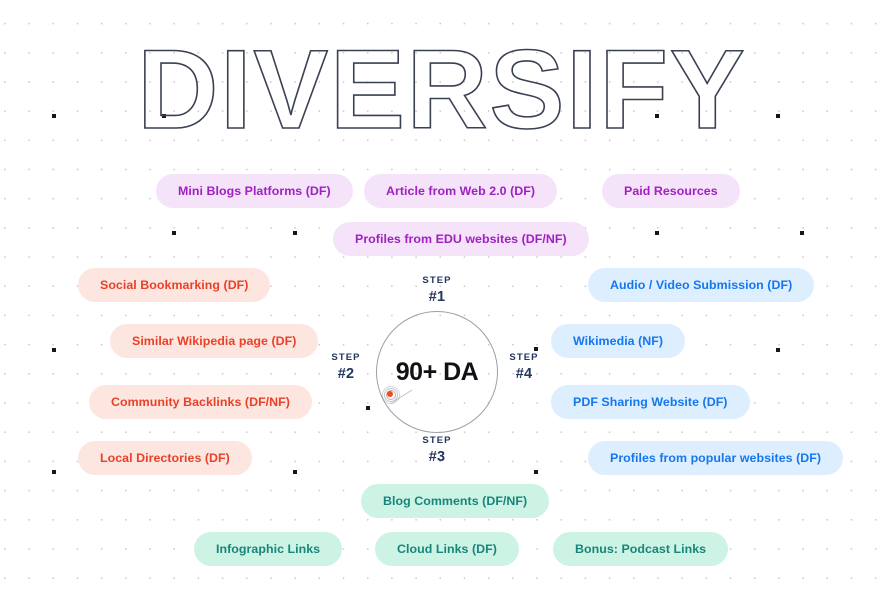  I want to click on pill-article-from-web-20: Article from Web 2.0 (DF), so click(461, 191).